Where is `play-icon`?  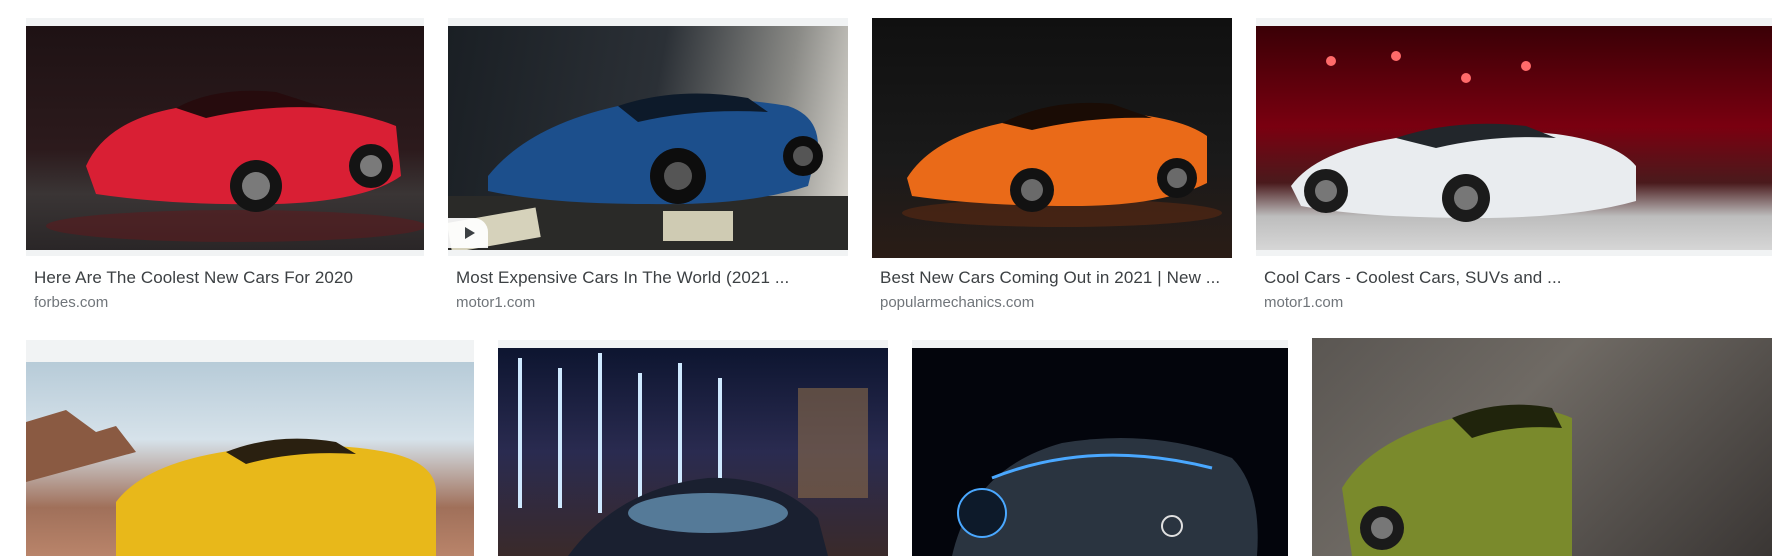
play-icon is located at coordinates (470, 233).